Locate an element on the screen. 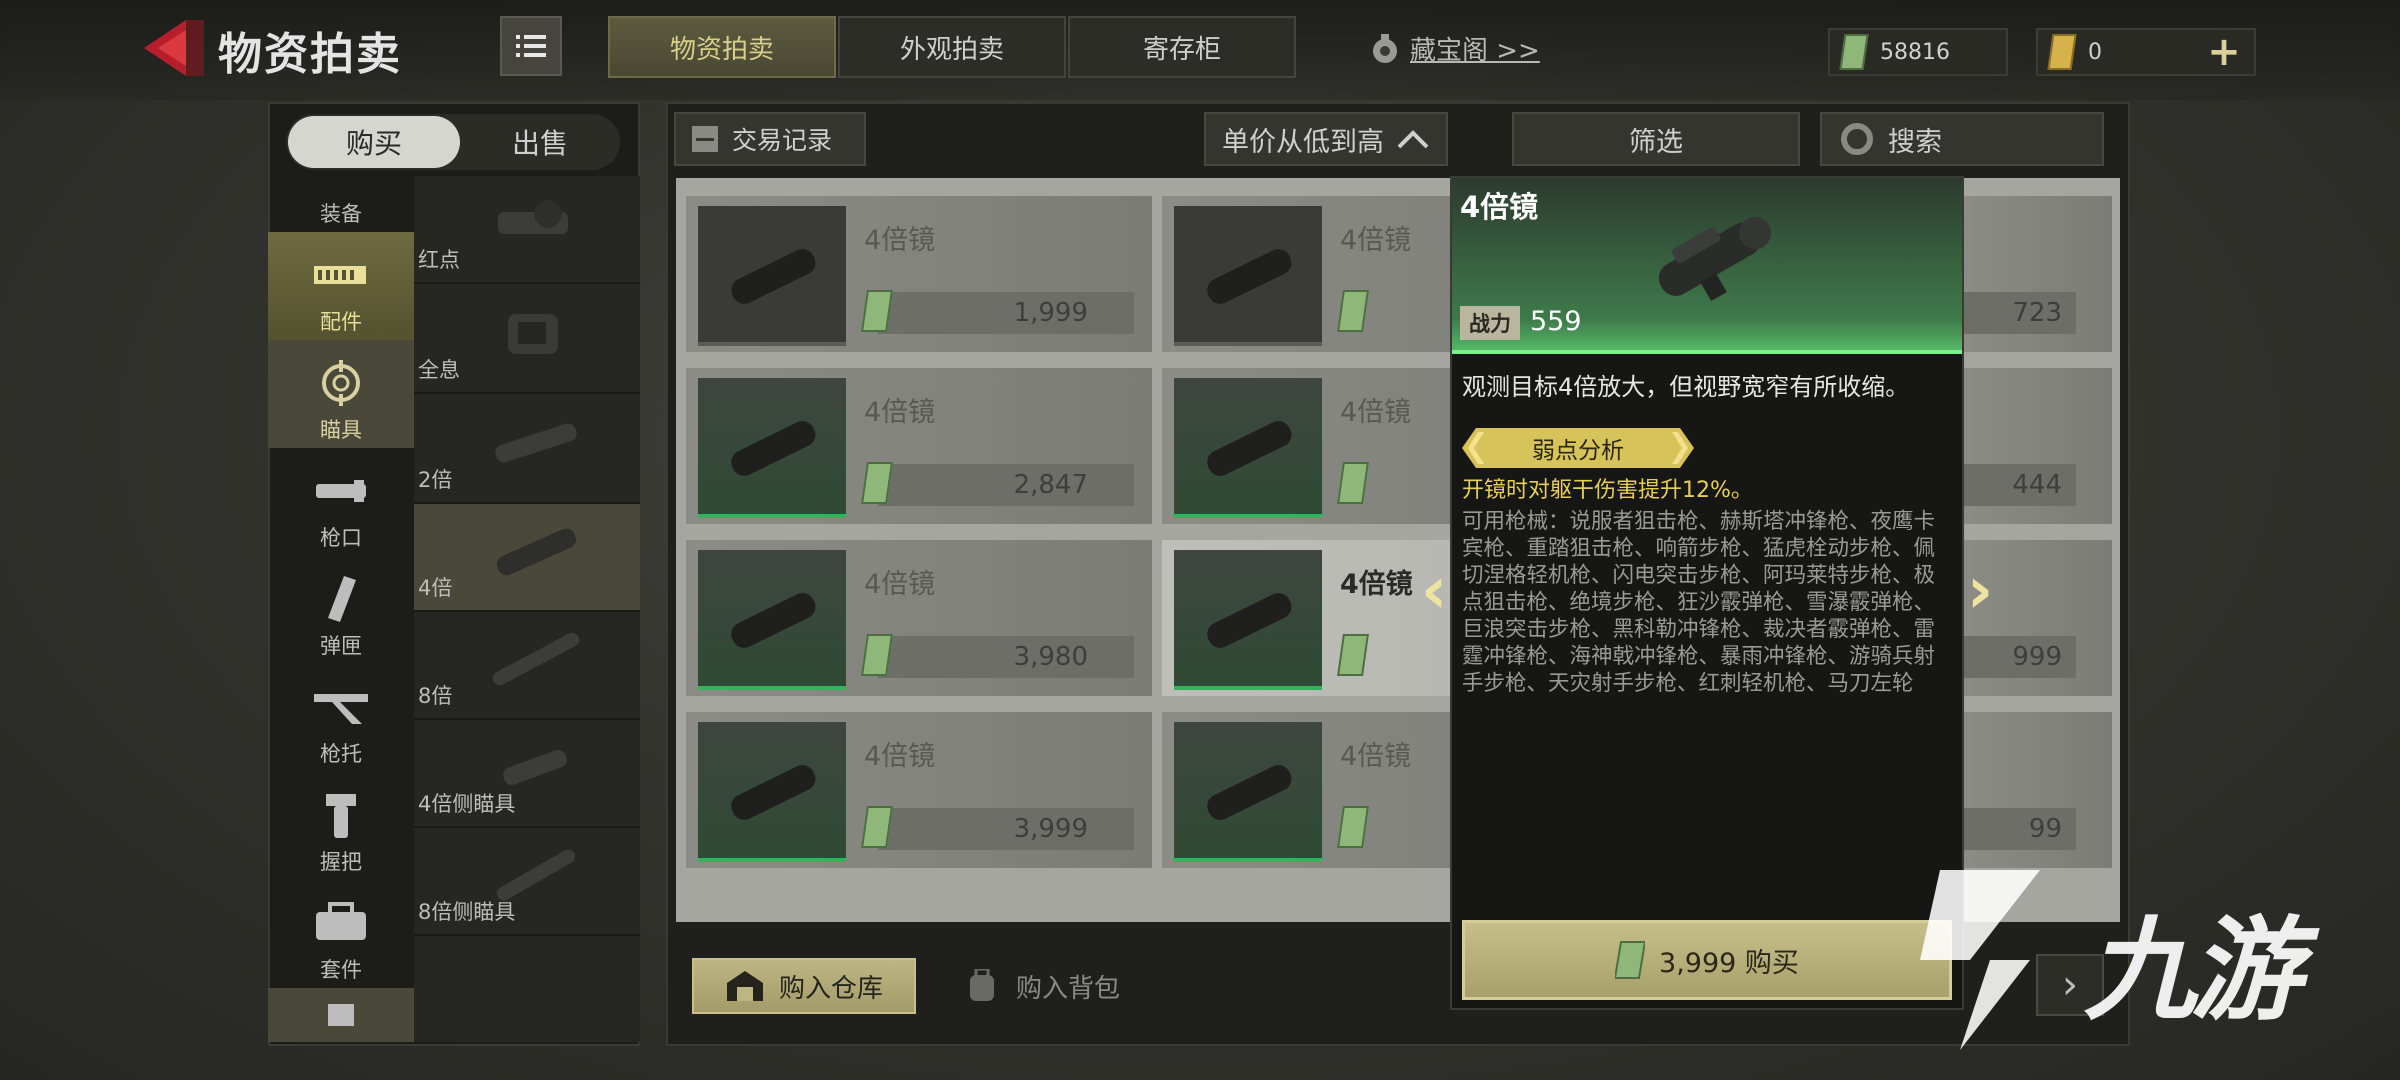 This screenshot has width=2400, height=1080. subcategory-2x: 2倍 is located at coordinates (527, 450).